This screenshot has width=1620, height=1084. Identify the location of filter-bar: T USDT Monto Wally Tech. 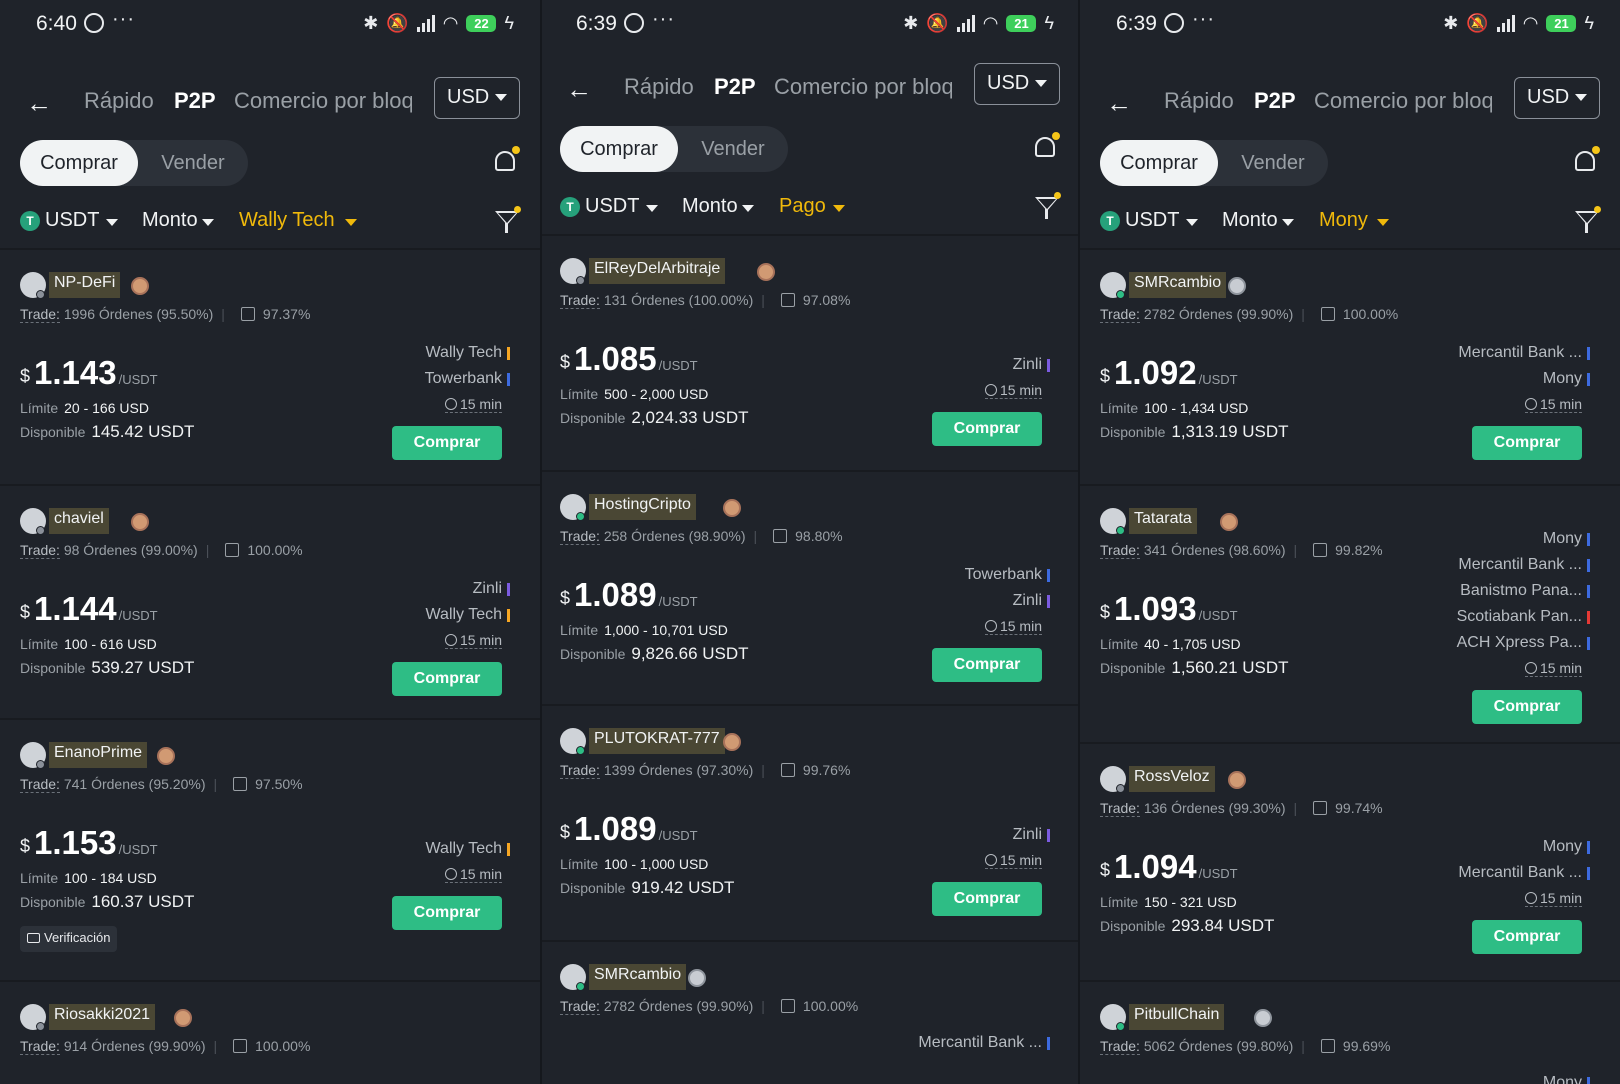
(270, 221).